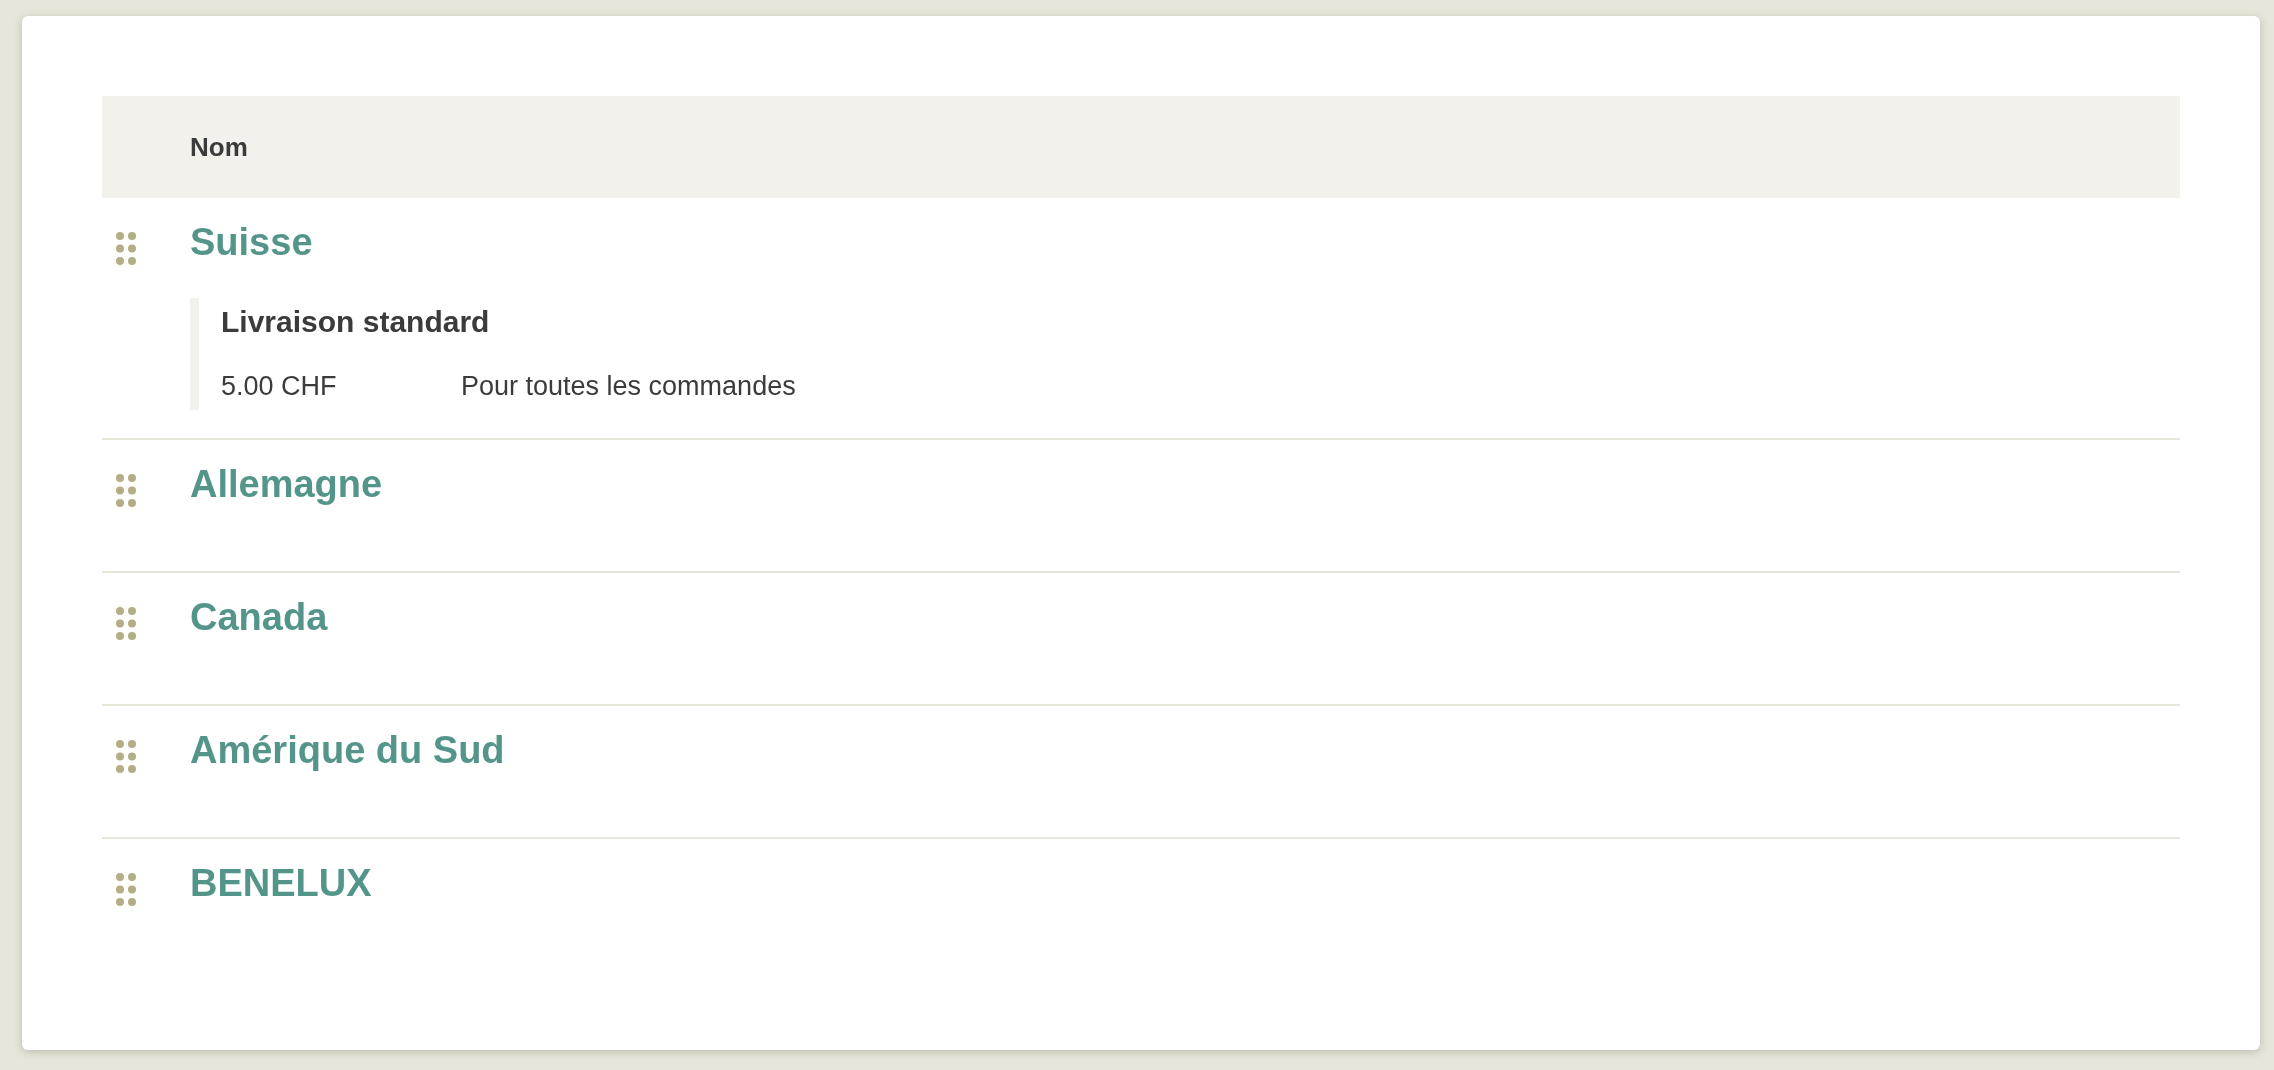 The width and height of the screenshot is (2274, 1070). What do you see at coordinates (286, 484) in the screenshot?
I see `country-link: Allemagne` at bounding box center [286, 484].